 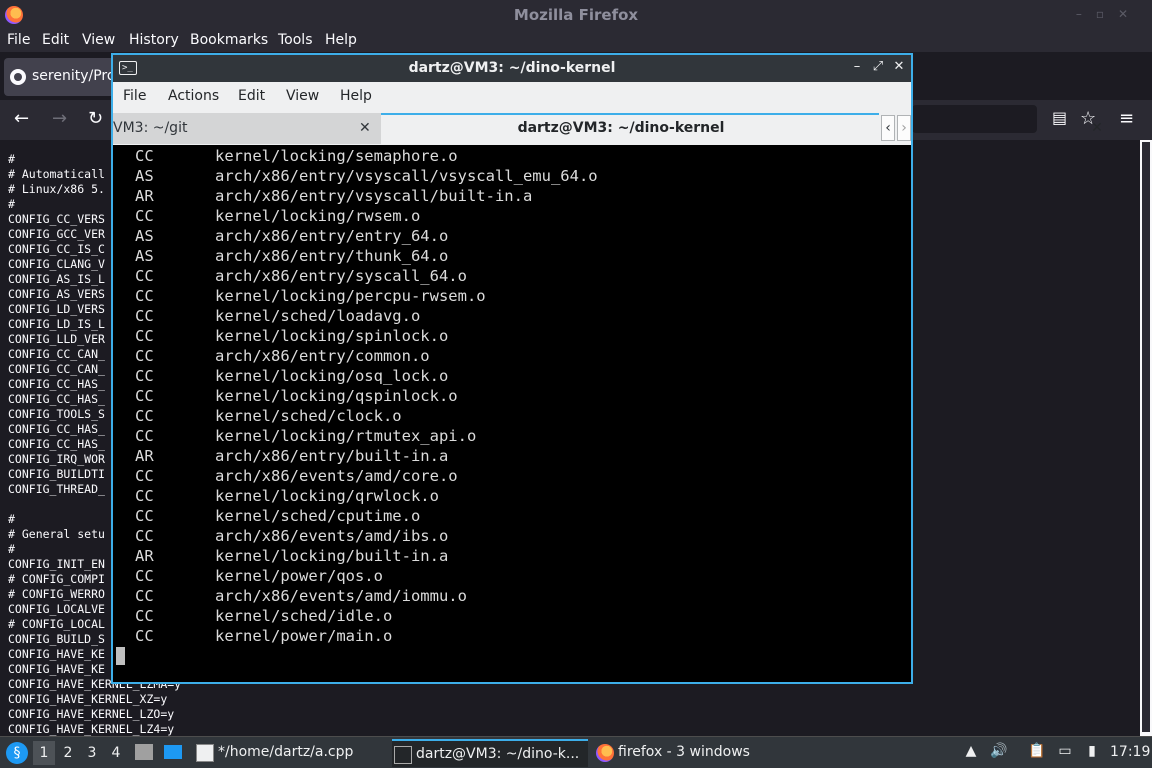 What do you see at coordinates (356, 96) in the screenshot?
I see `term-menu-help: Help` at bounding box center [356, 96].